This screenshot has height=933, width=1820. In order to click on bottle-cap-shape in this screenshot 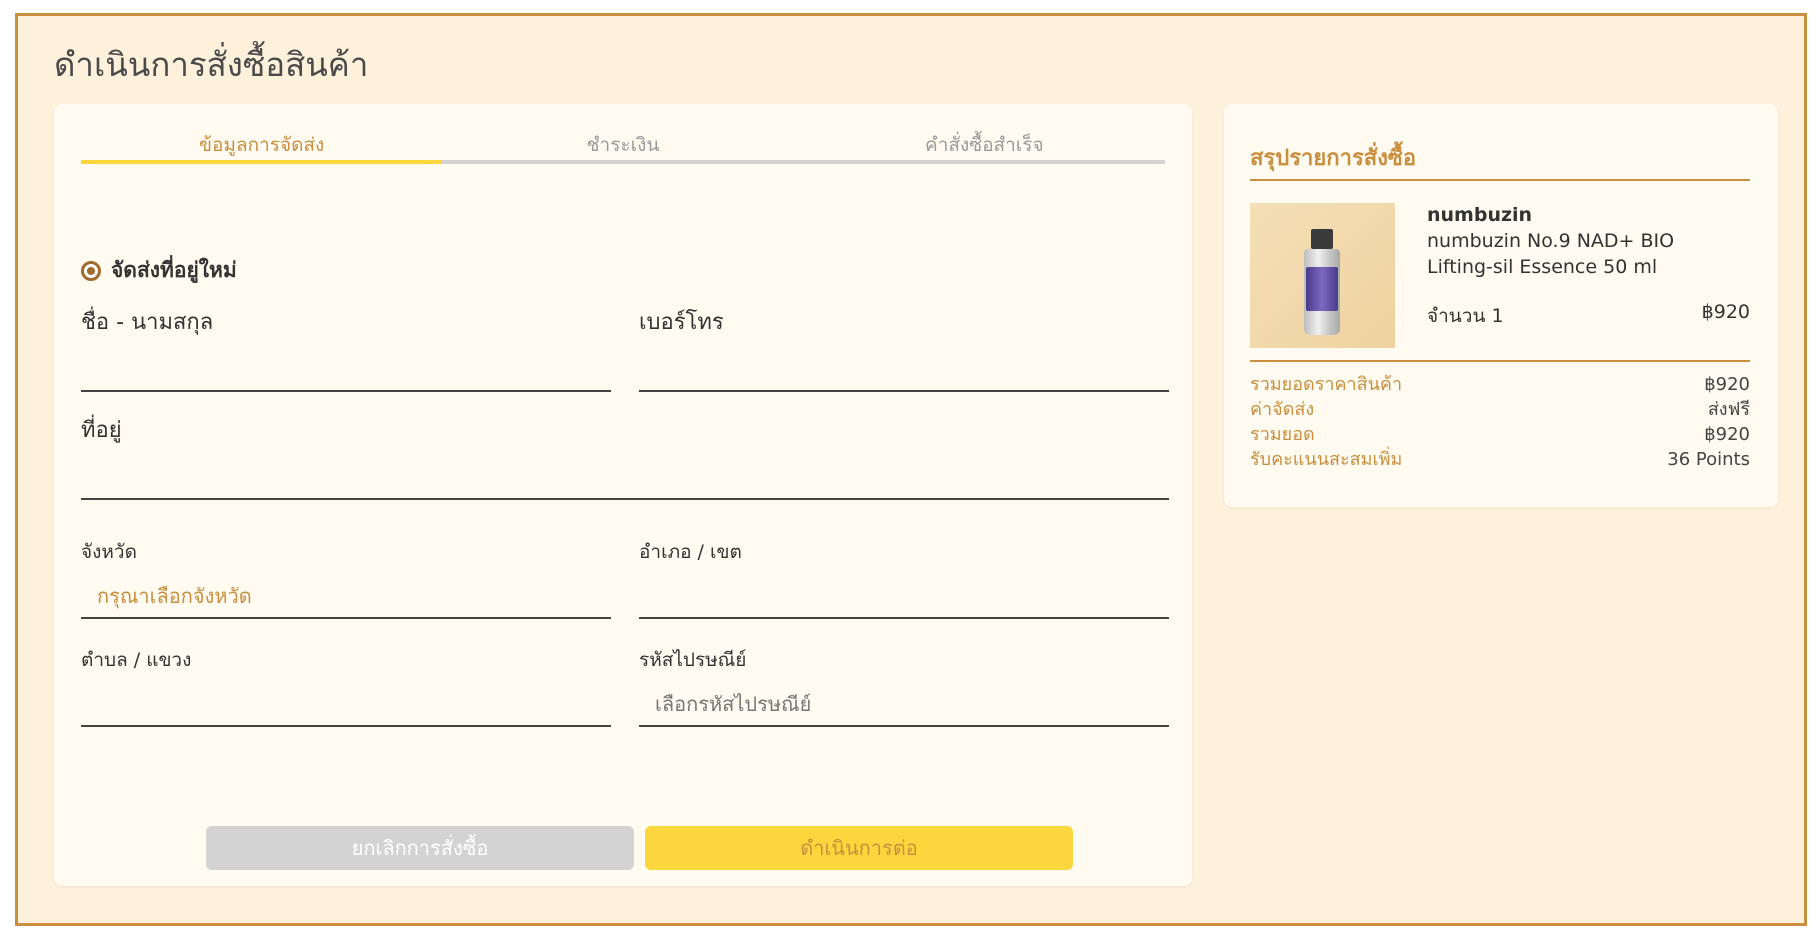, I will do `click(1322, 239)`.